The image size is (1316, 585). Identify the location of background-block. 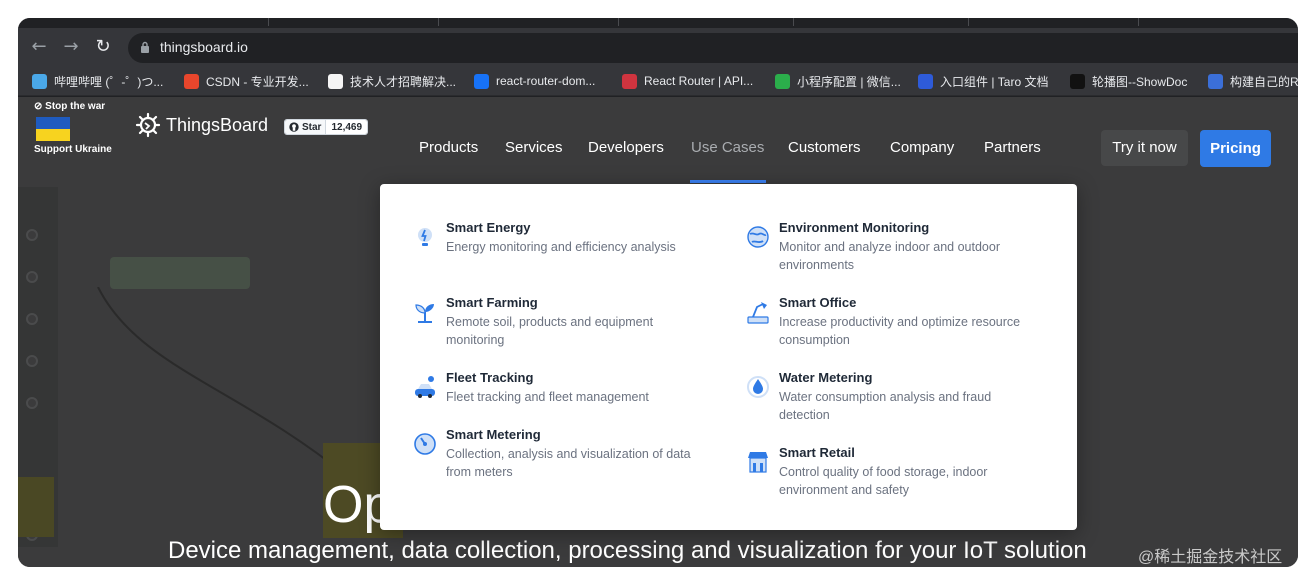
(36, 507).